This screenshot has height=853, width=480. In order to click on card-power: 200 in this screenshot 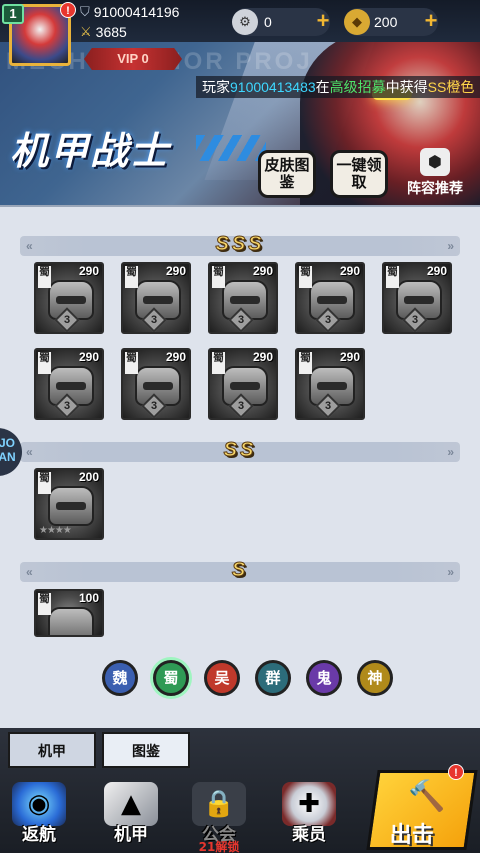, I will do `click(88, 477)`.